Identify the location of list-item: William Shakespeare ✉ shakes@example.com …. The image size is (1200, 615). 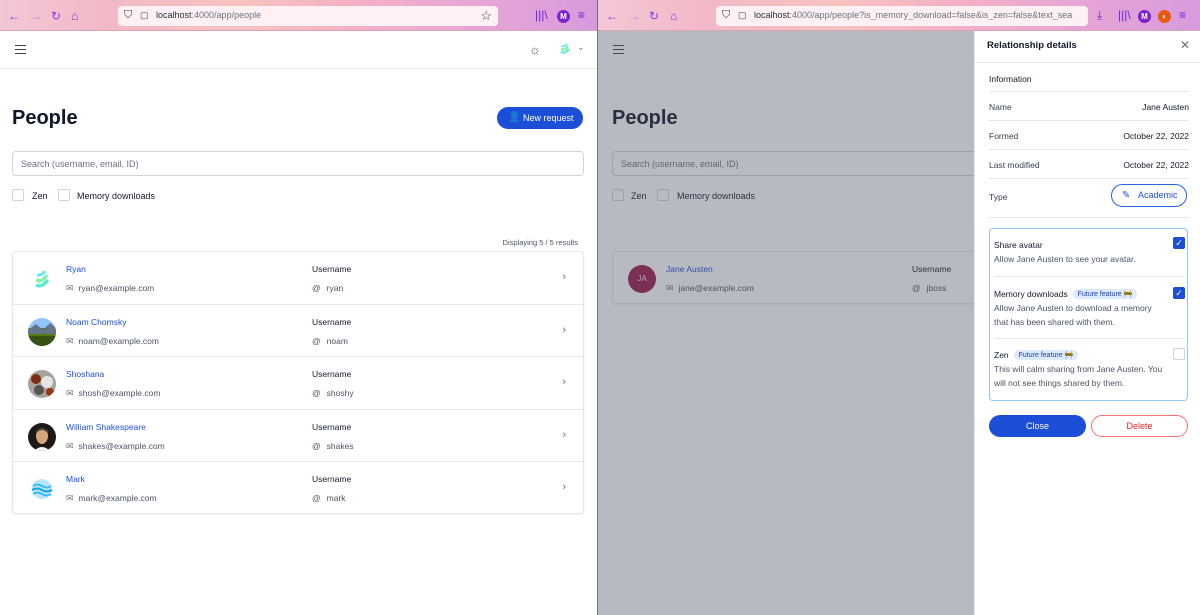
(298, 436).